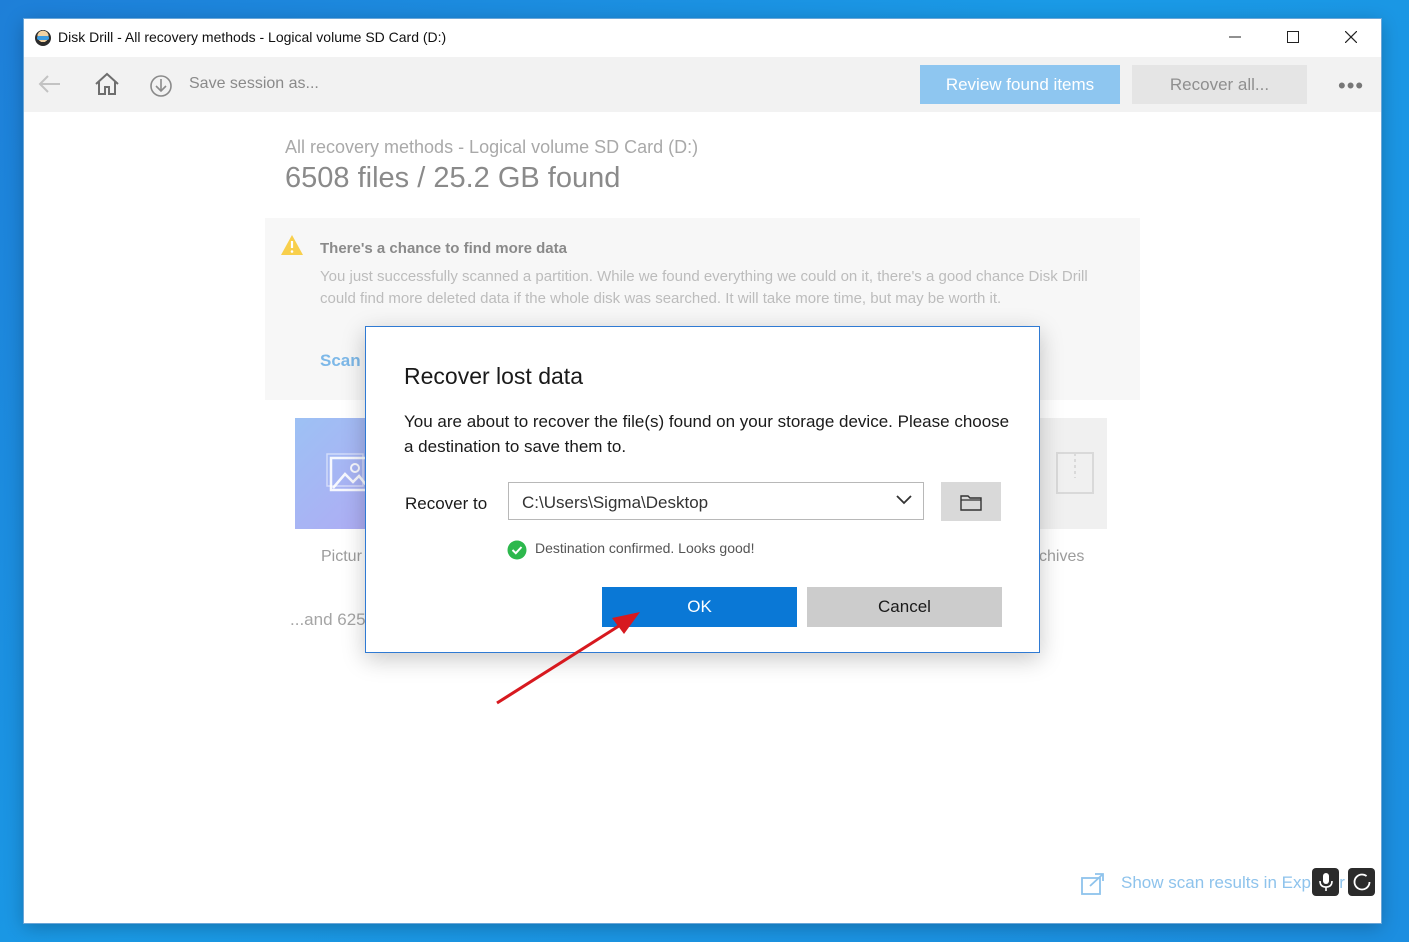 The image size is (1409, 942). What do you see at coordinates (161, 88) in the screenshot?
I see `download-icon` at bounding box center [161, 88].